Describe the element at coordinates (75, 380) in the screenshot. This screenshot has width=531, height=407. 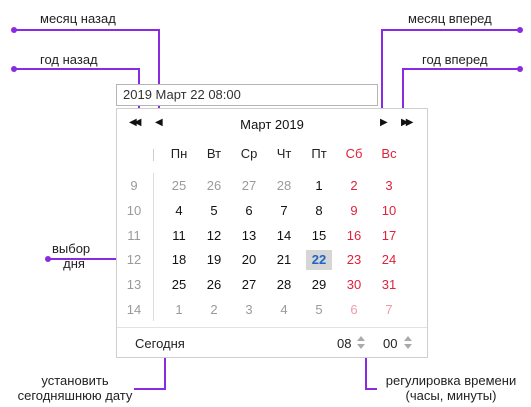
I see `annotation-set-today-line1: установить` at that location.